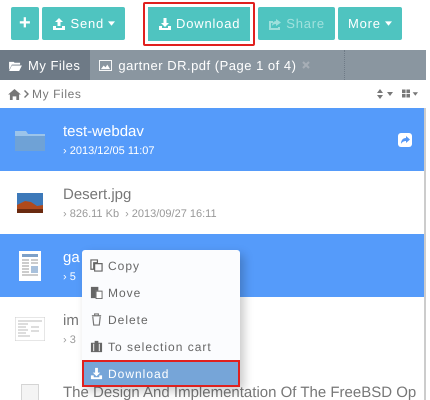  What do you see at coordinates (71, 257) in the screenshot?
I see `file-name: ga` at bounding box center [71, 257].